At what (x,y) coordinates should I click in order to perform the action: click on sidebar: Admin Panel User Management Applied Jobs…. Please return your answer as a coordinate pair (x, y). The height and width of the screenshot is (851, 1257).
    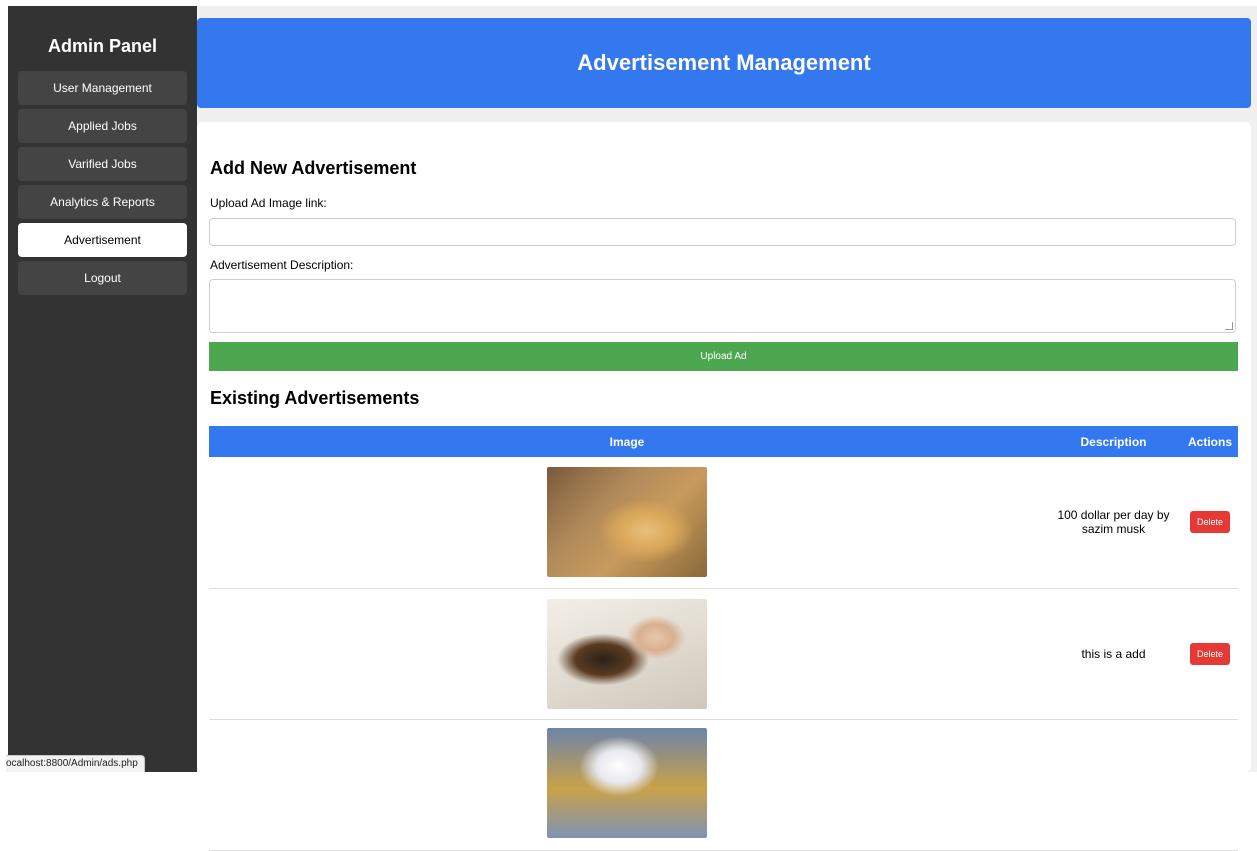
    Looking at the image, I should click on (102, 389).